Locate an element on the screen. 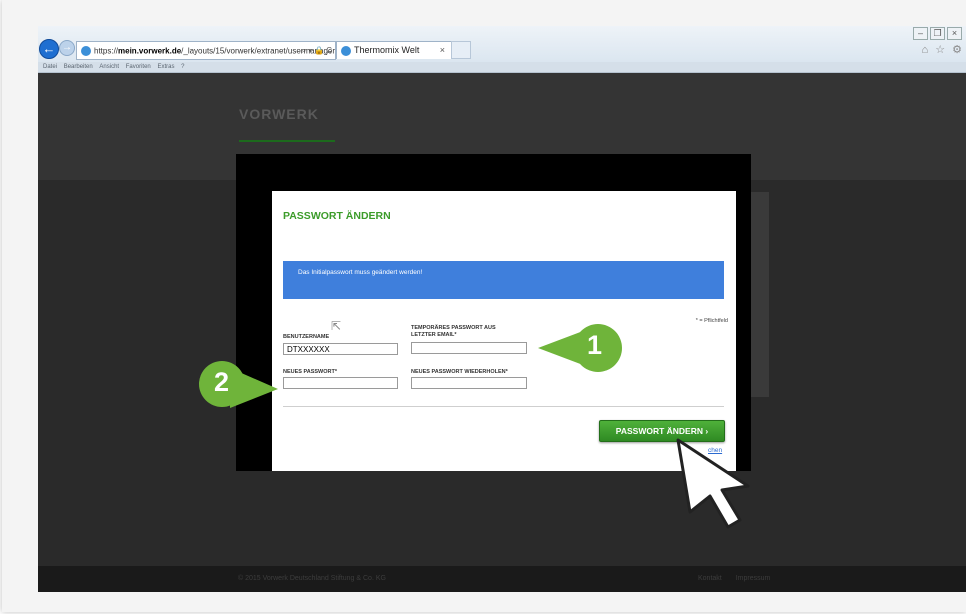 This screenshot has width=966, height=614. repeat-password-field is located at coordinates (469, 383).